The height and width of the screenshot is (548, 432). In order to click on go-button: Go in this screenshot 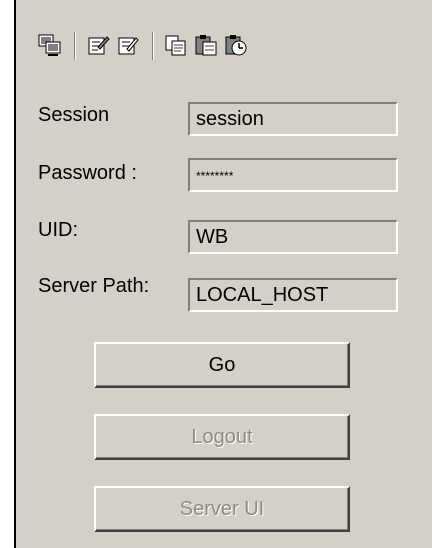, I will do `click(222, 365)`.